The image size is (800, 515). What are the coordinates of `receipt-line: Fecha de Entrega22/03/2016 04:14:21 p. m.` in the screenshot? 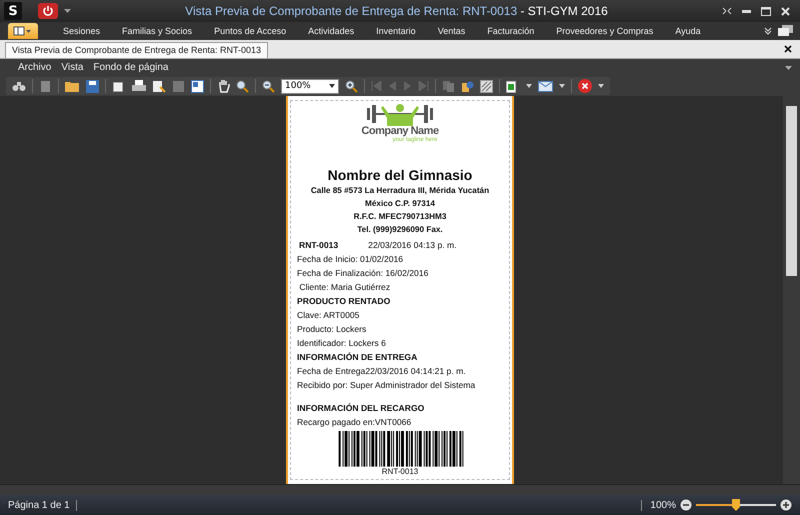 It's located at (382, 371).